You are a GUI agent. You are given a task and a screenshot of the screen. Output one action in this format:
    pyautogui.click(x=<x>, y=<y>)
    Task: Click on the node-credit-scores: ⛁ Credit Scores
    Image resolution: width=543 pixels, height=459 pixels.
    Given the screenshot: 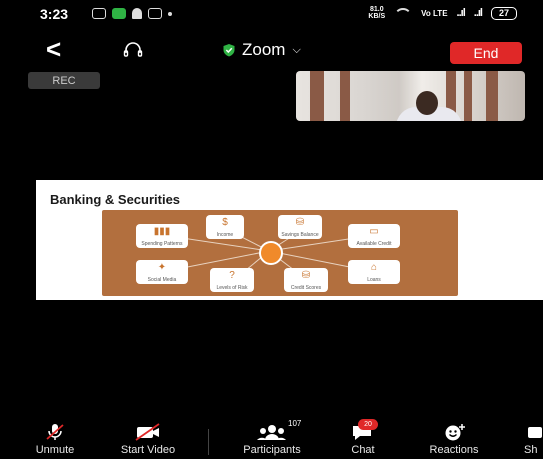 What is the action you would take?
    pyautogui.click(x=306, y=280)
    